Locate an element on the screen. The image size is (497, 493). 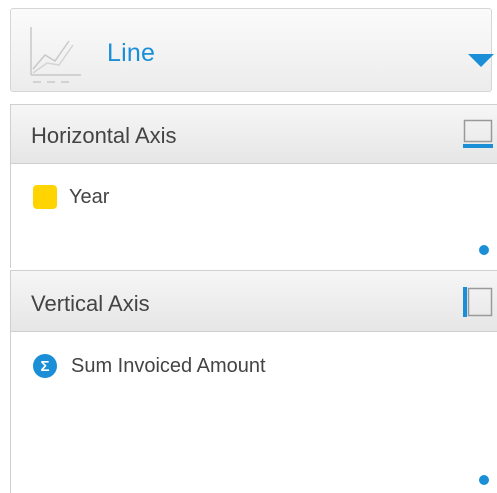
field-sum-invoiced-amount: Σ Sum Invoiced Amount is located at coordinates (149, 366).